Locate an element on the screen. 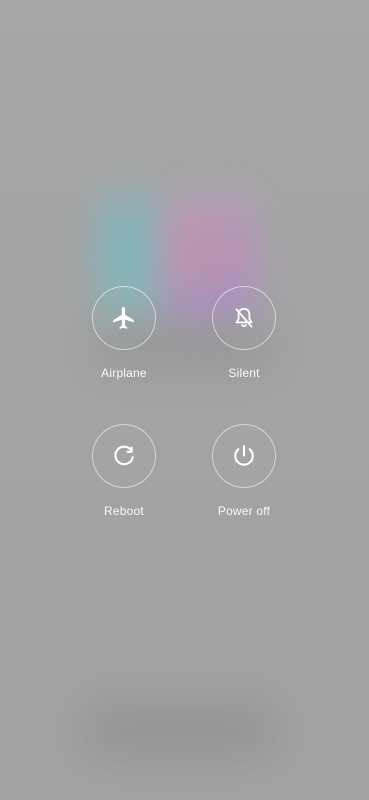 This screenshot has height=800, width=369. reboot-icon is located at coordinates (124, 456).